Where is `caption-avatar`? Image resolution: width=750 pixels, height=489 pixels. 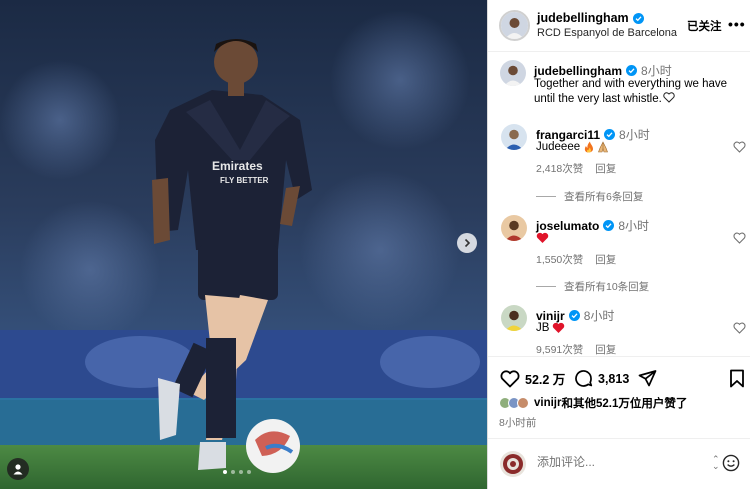
caption-avatar is located at coordinates (513, 73).